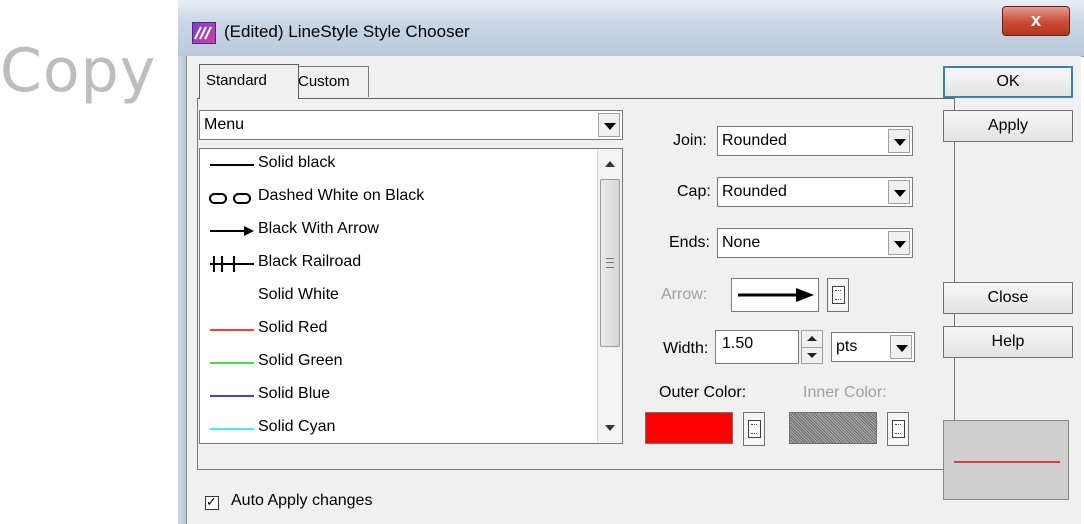 The image size is (1084, 524). I want to click on list-item: Solid Red, so click(398, 330).